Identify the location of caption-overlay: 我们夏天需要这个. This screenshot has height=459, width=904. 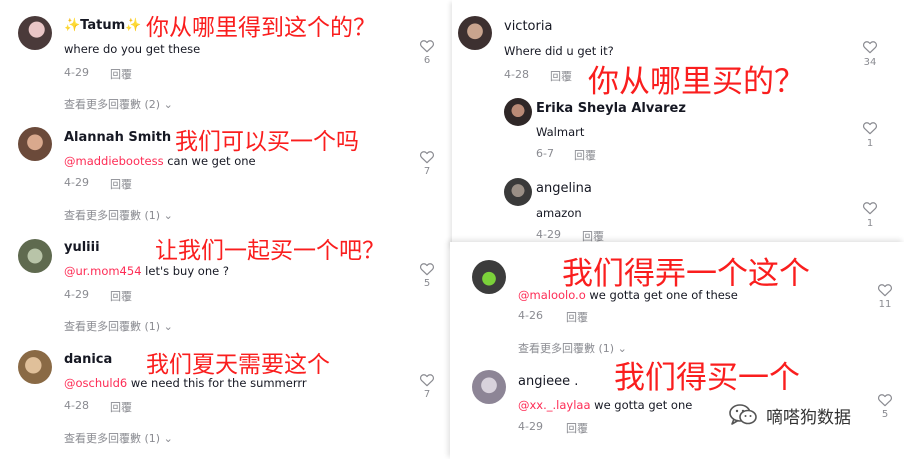
(238, 365).